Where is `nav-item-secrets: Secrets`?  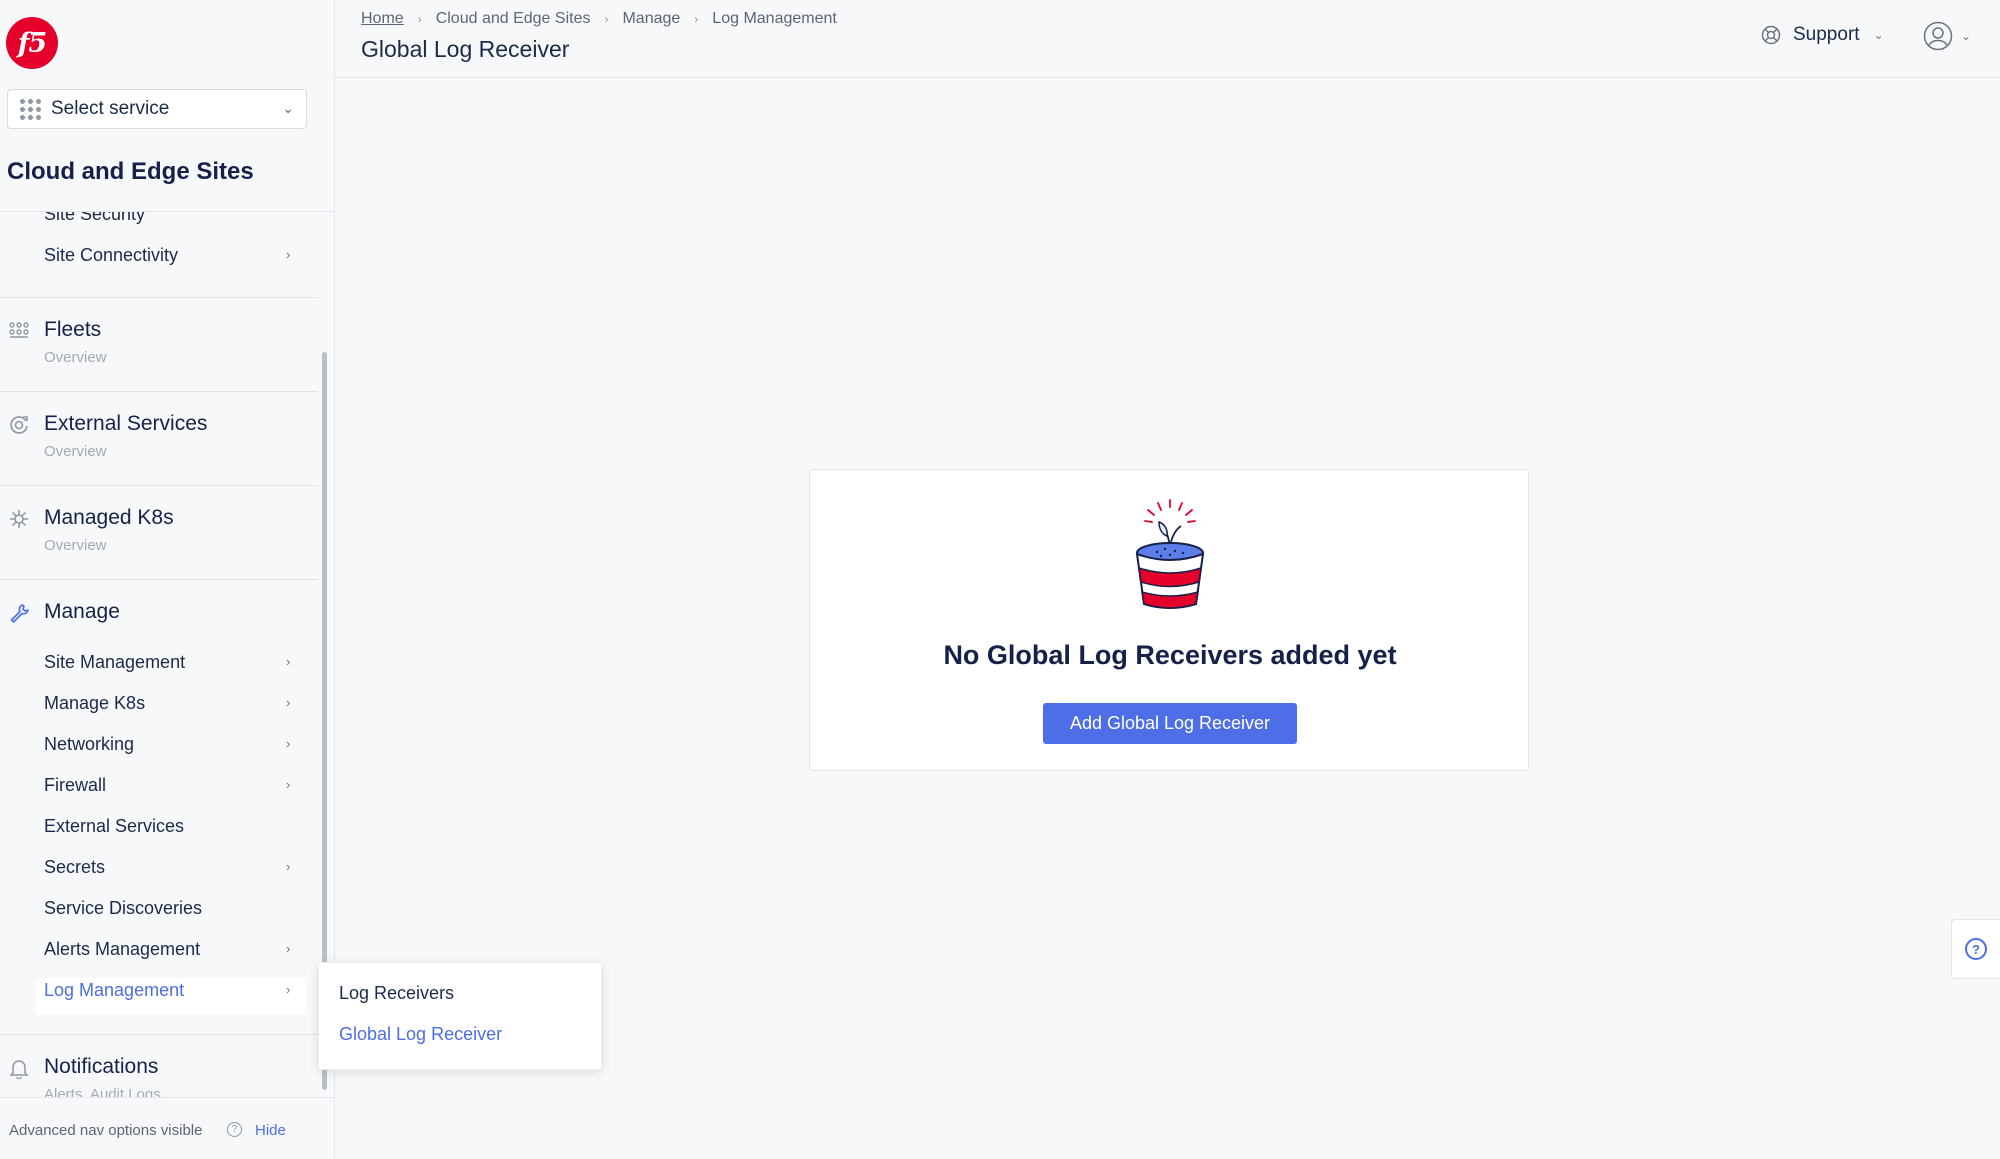 nav-item-secrets: Secrets is located at coordinates (74, 867).